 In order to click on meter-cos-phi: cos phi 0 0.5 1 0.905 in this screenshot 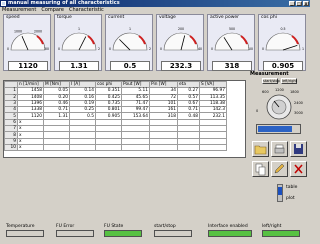, I will do `click(282, 42)`.